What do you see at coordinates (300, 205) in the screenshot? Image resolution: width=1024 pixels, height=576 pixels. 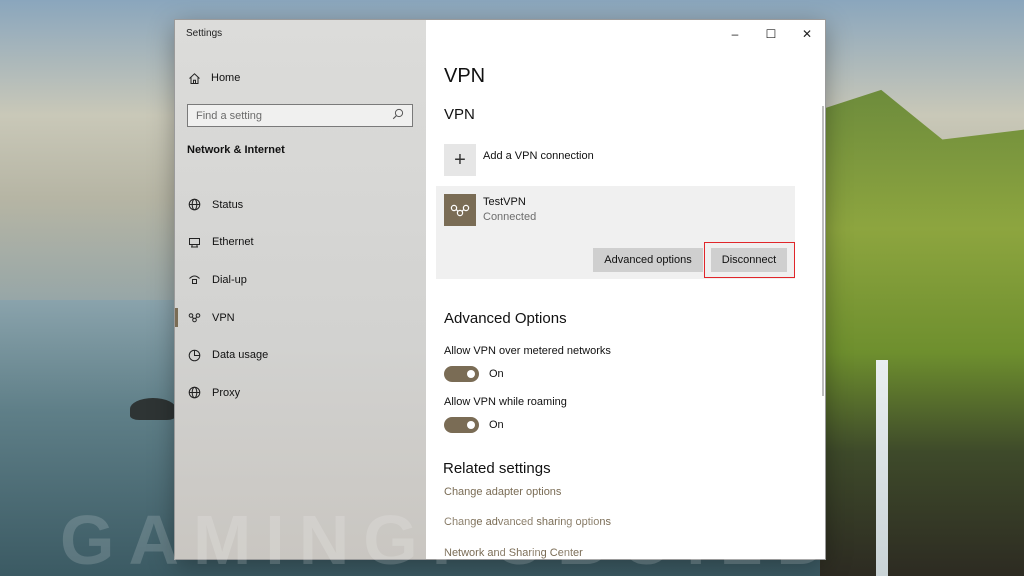 I see `sidebar-item-status: Status` at bounding box center [300, 205].